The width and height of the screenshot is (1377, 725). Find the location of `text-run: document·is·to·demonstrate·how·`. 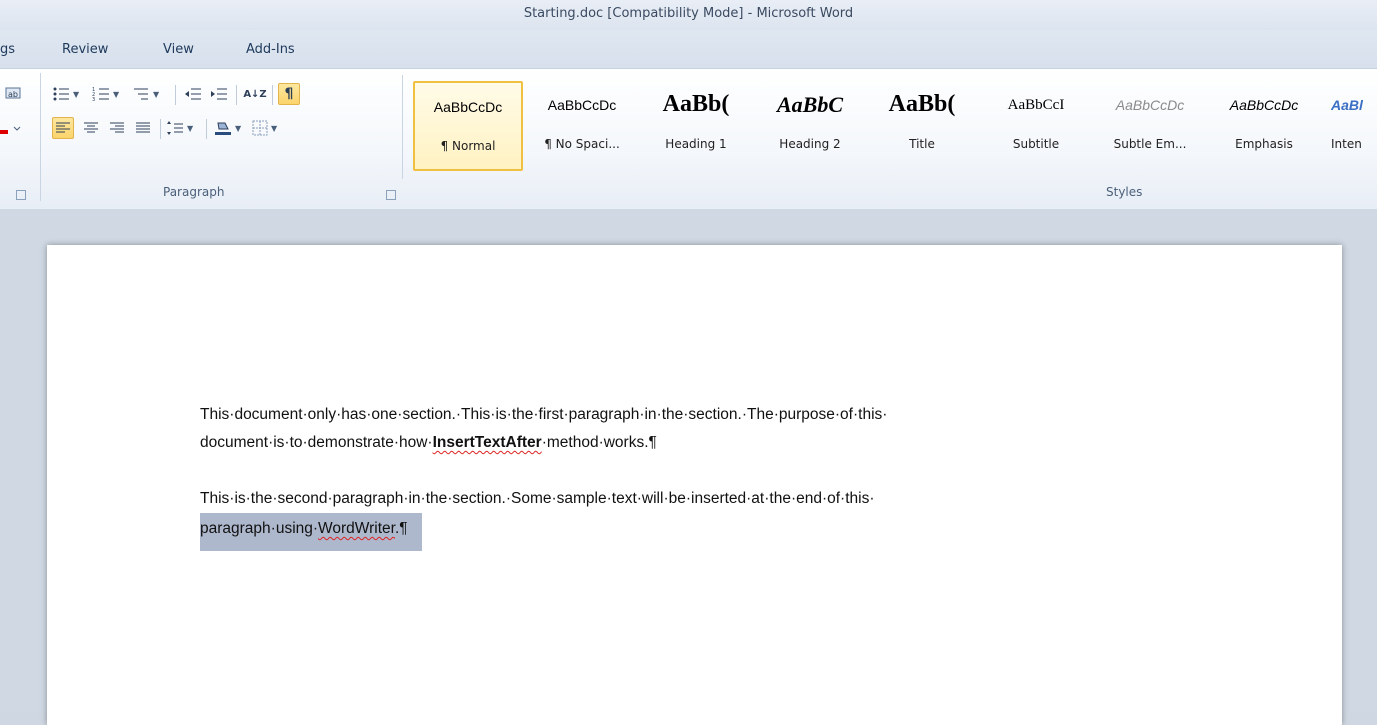

text-run: document·is·to·demonstrate·how· is located at coordinates (316, 442).